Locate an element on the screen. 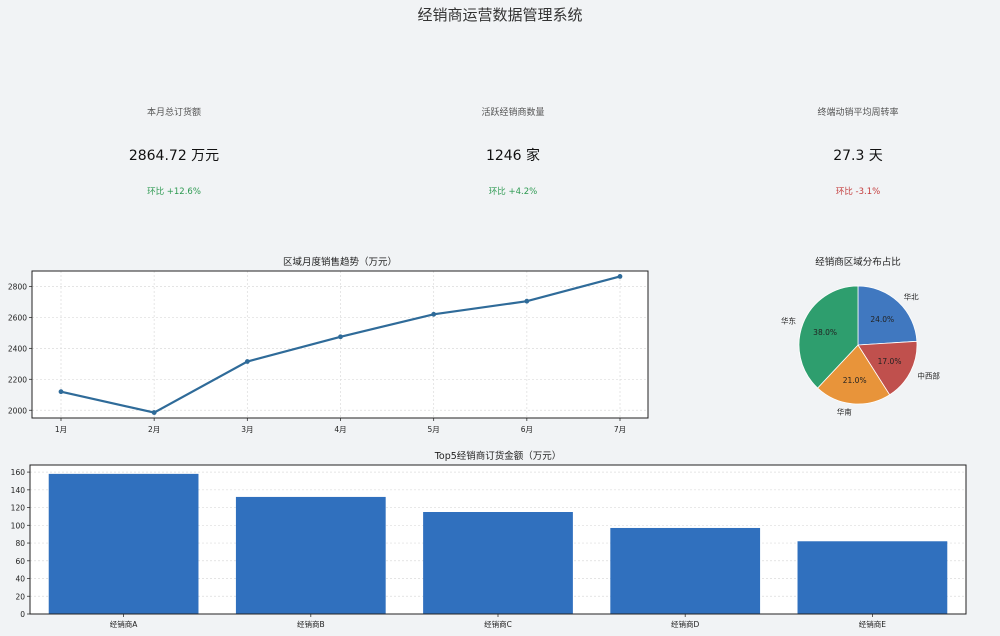 This screenshot has width=1000, height=636. pie-slice-label: 华北 is located at coordinates (911, 296).